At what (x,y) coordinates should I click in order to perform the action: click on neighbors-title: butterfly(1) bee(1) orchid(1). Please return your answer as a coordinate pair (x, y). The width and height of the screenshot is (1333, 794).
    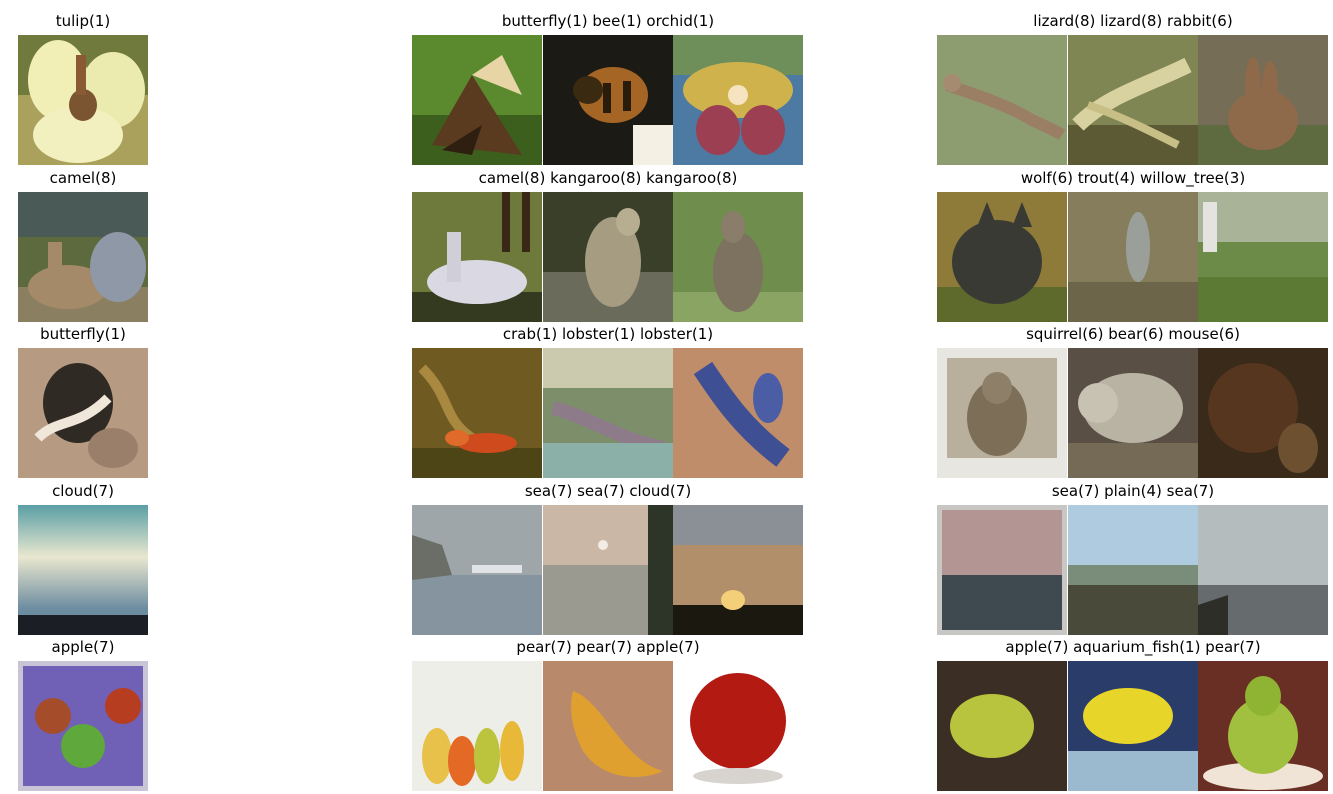
    Looking at the image, I should click on (608, 21).